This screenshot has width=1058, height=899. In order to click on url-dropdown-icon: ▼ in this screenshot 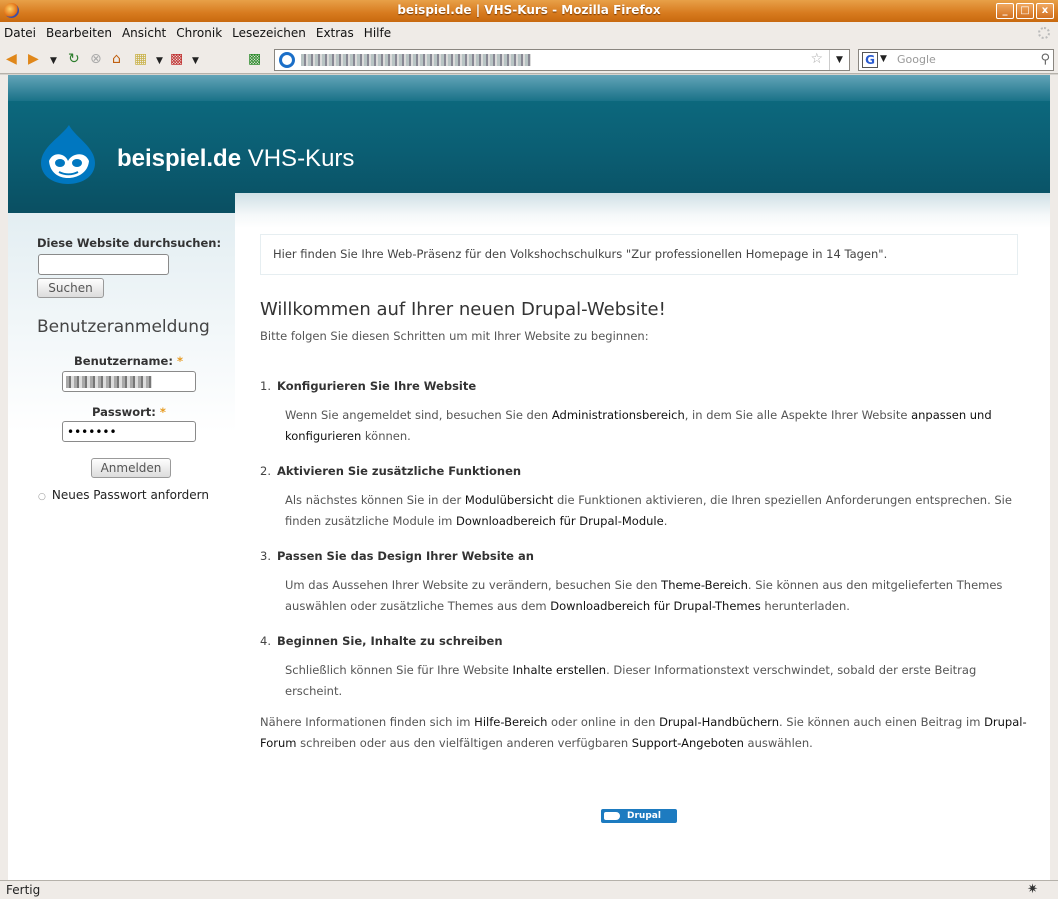, I will do `click(839, 60)`.